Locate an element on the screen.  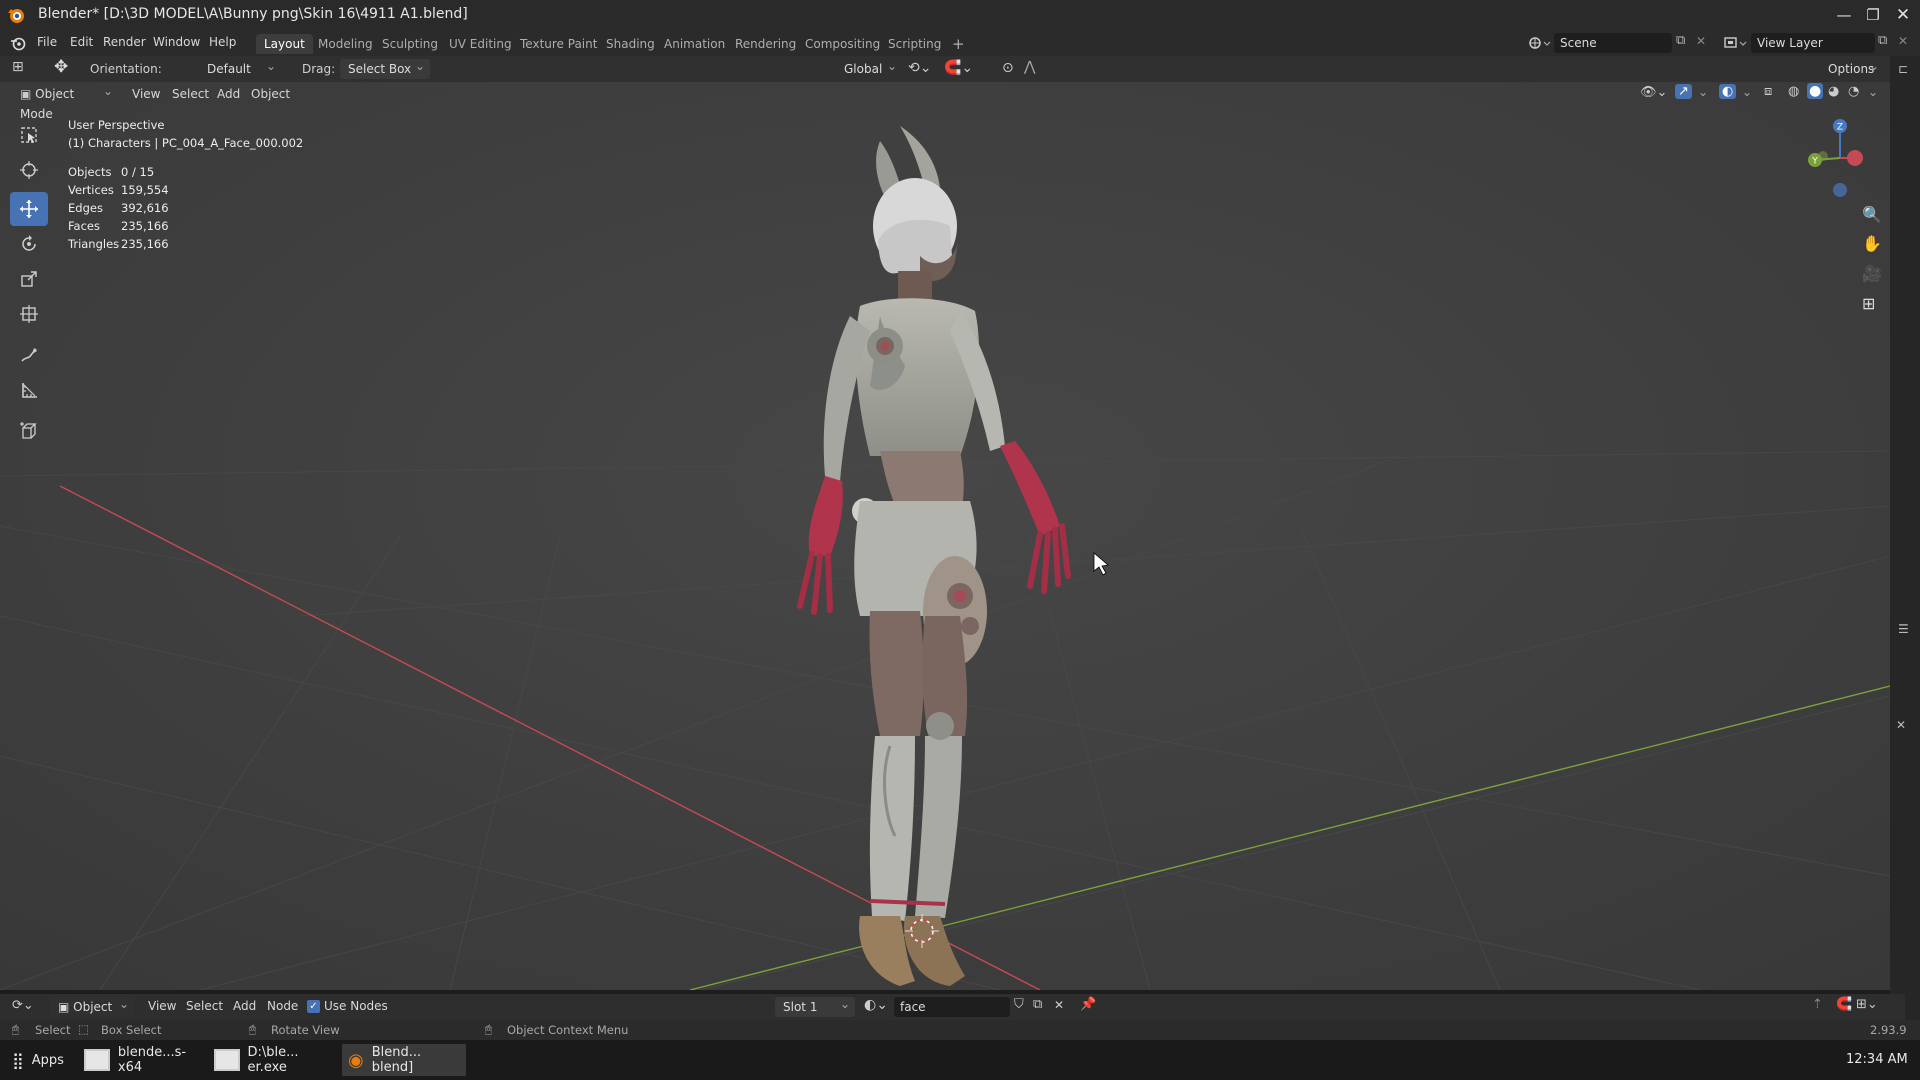
orientation-dropdown: Default is located at coordinates (233, 67).